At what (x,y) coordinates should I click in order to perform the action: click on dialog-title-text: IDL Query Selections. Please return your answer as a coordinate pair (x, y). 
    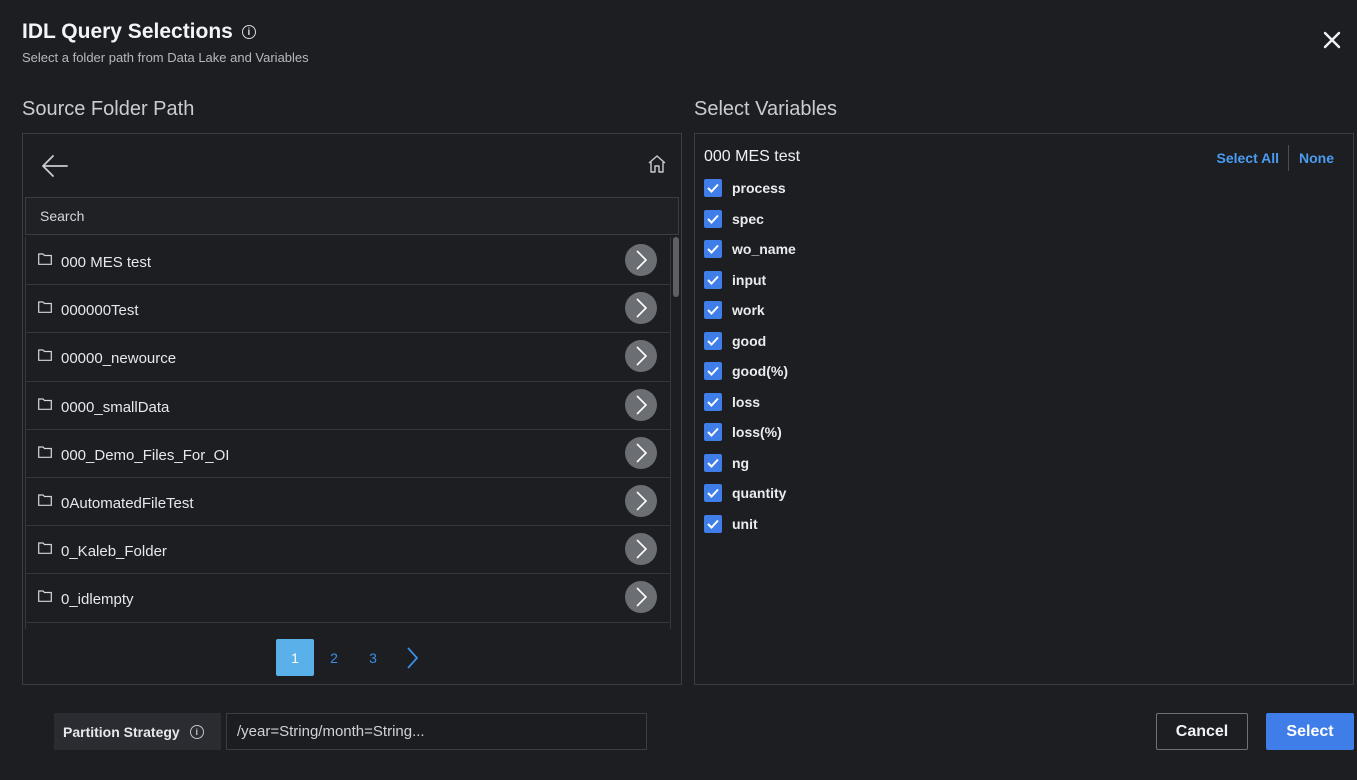
    Looking at the image, I should click on (127, 31).